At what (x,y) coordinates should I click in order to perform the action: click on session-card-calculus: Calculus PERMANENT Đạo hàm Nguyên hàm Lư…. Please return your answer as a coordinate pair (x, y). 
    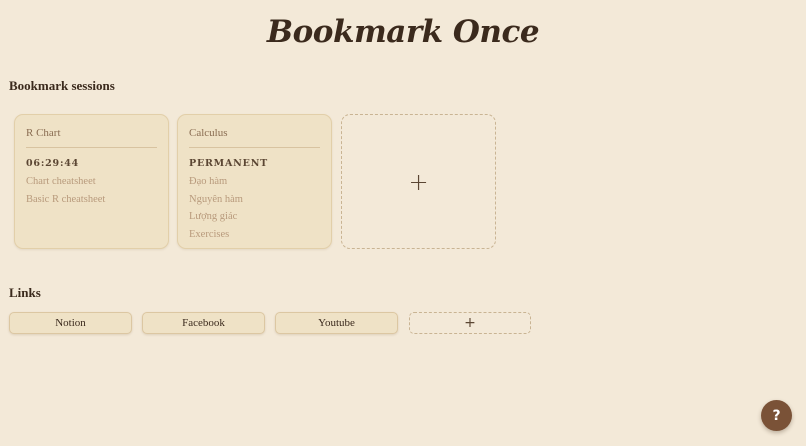
    Looking at the image, I should click on (254, 181).